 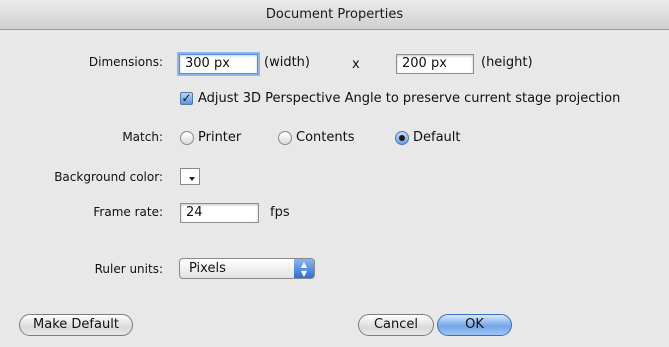 I want to click on frame-rate-input: 24, so click(x=219, y=213).